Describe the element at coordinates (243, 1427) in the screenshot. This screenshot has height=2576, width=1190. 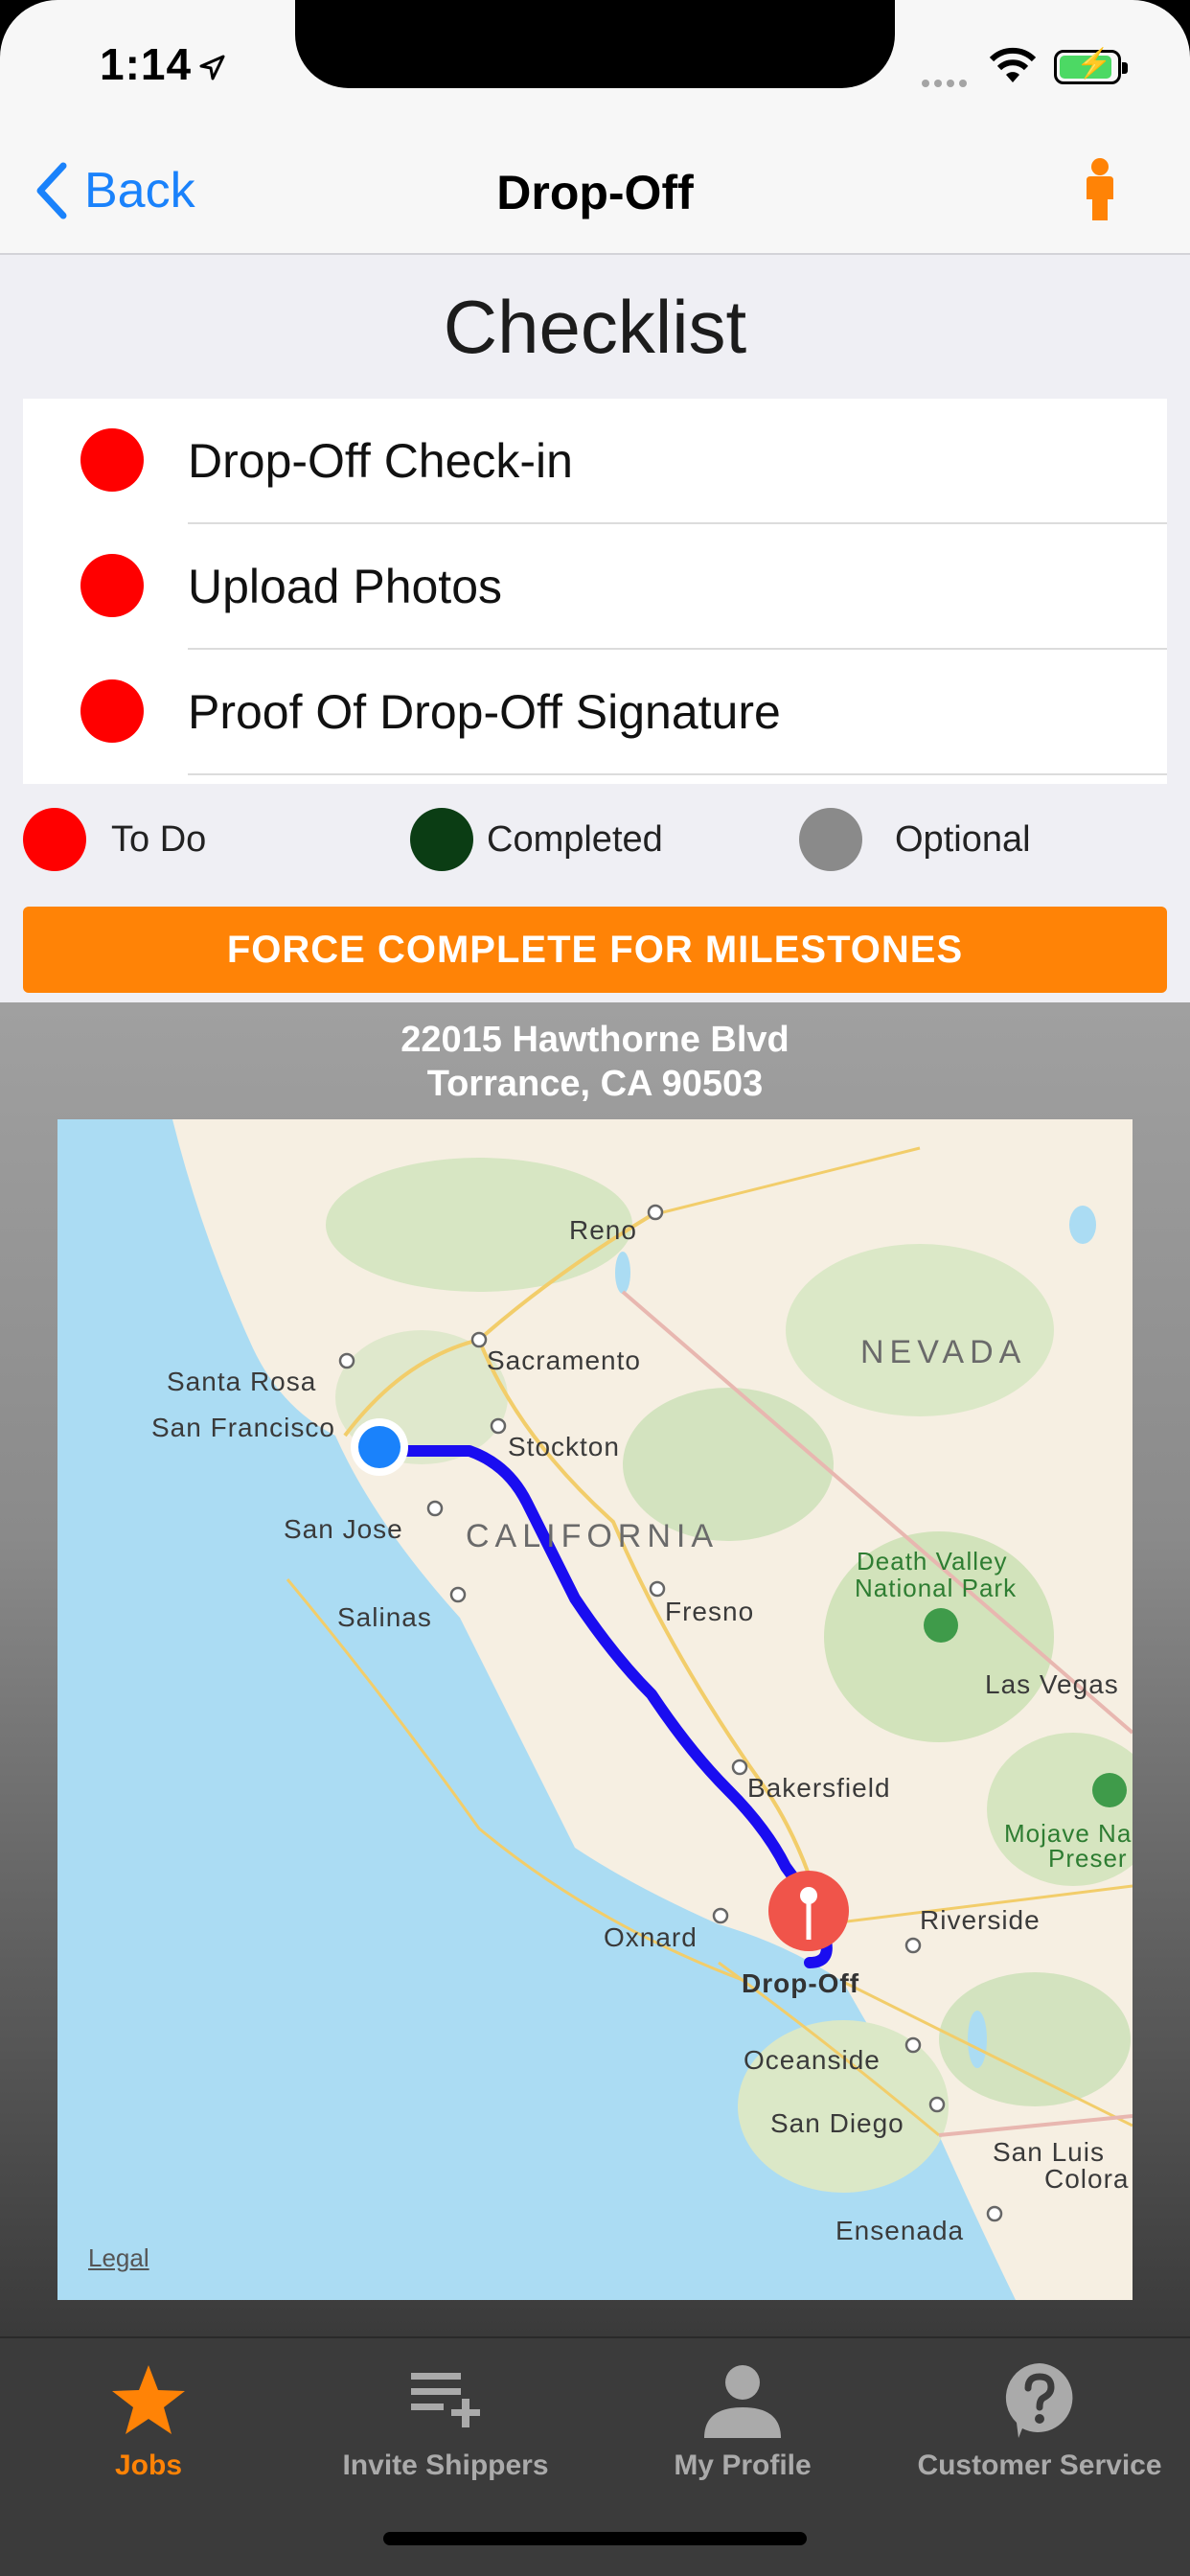
I see `map-label: San Francisco` at that location.